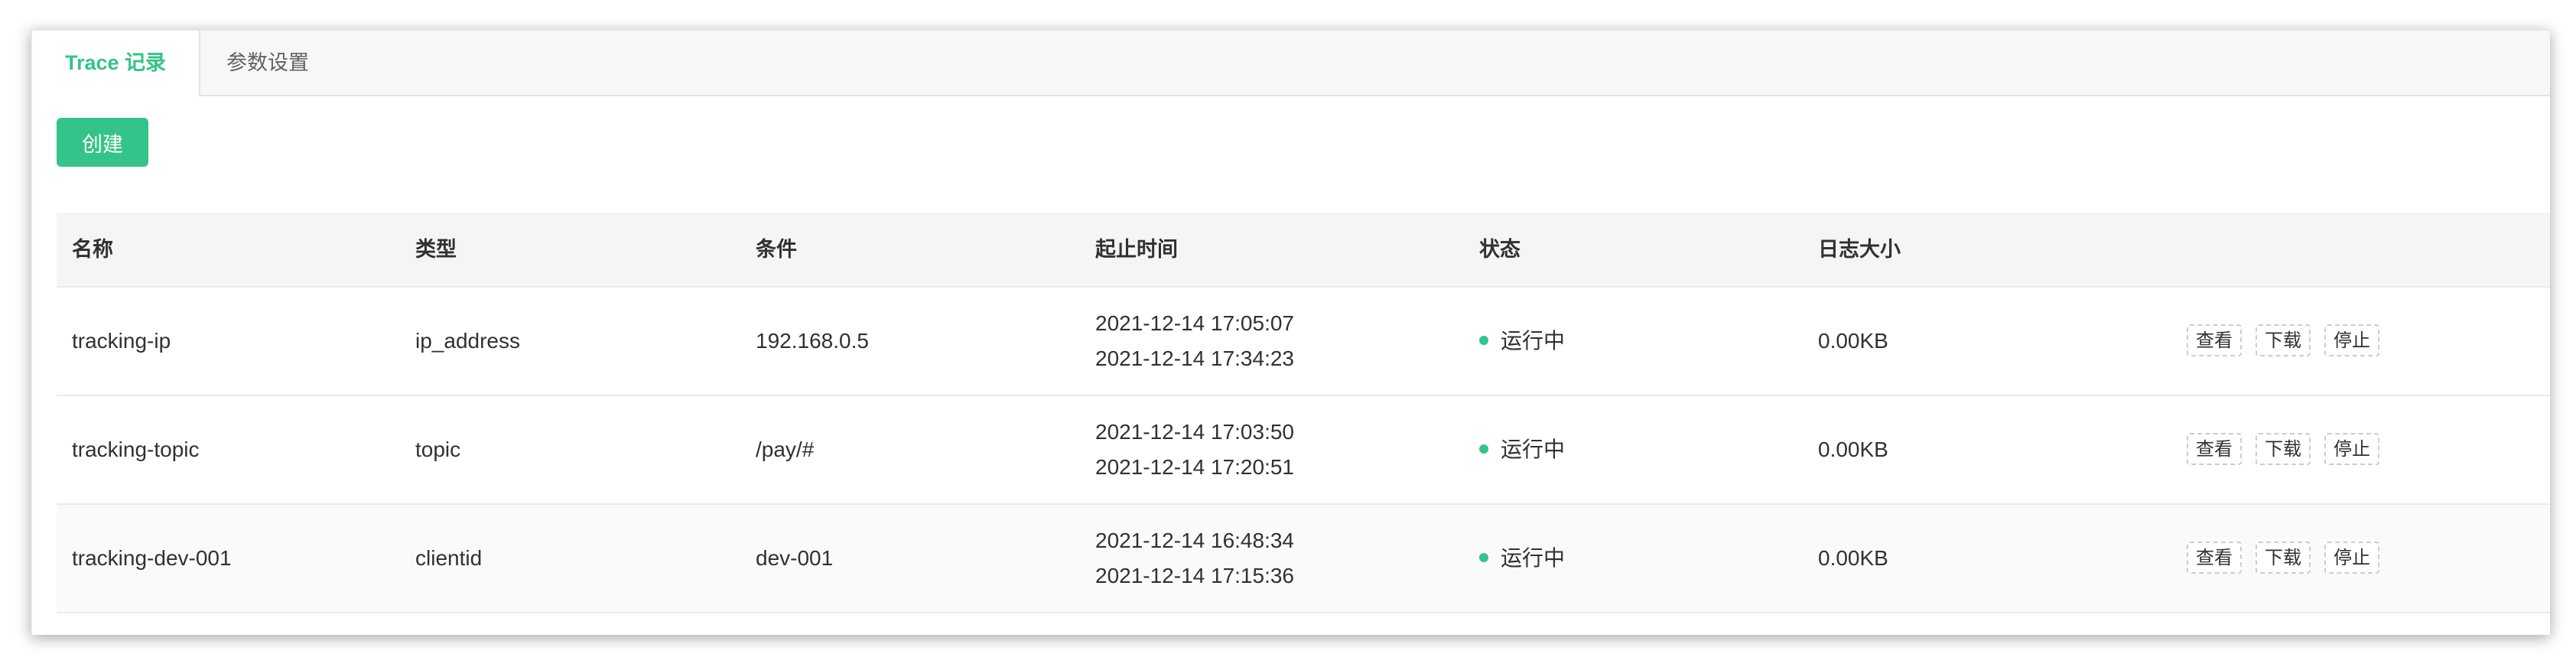  I want to click on start-time: 2021-12-14 17:03:50, so click(1194, 432).